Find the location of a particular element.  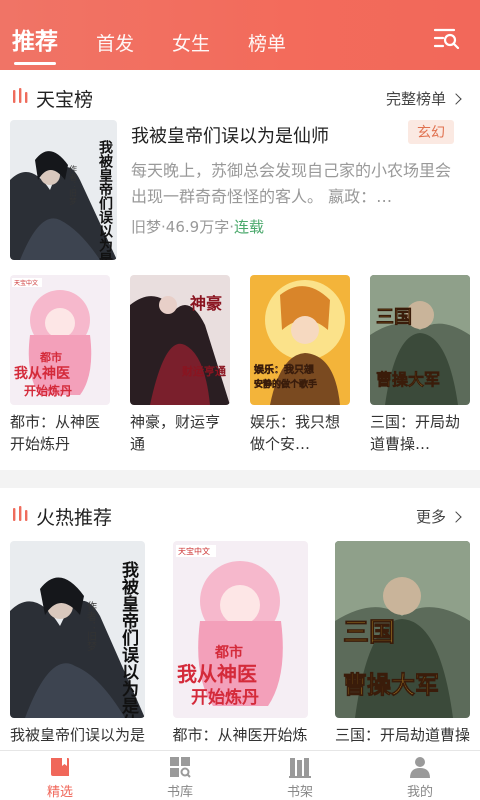

nav-profile-label: 我的 is located at coordinates (419, 792).